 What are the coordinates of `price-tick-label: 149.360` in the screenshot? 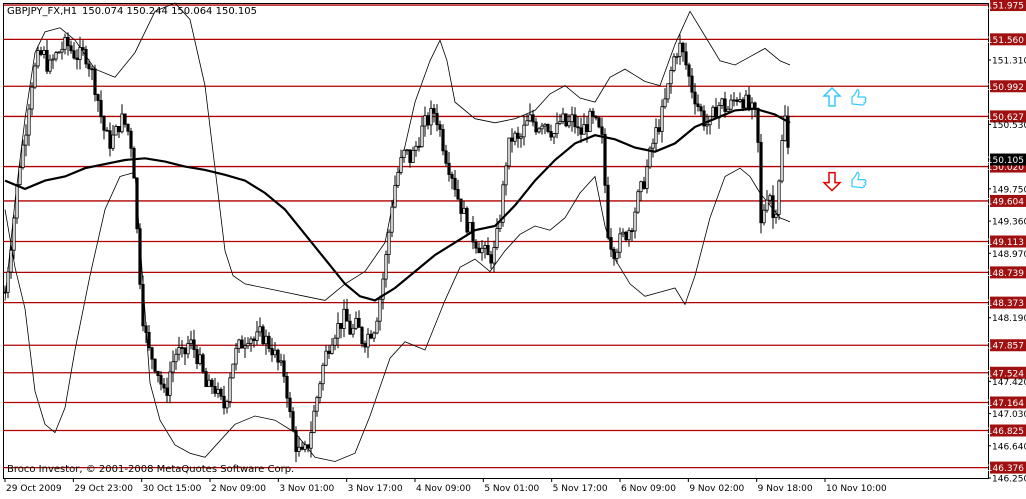 It's located at (1009, 223).